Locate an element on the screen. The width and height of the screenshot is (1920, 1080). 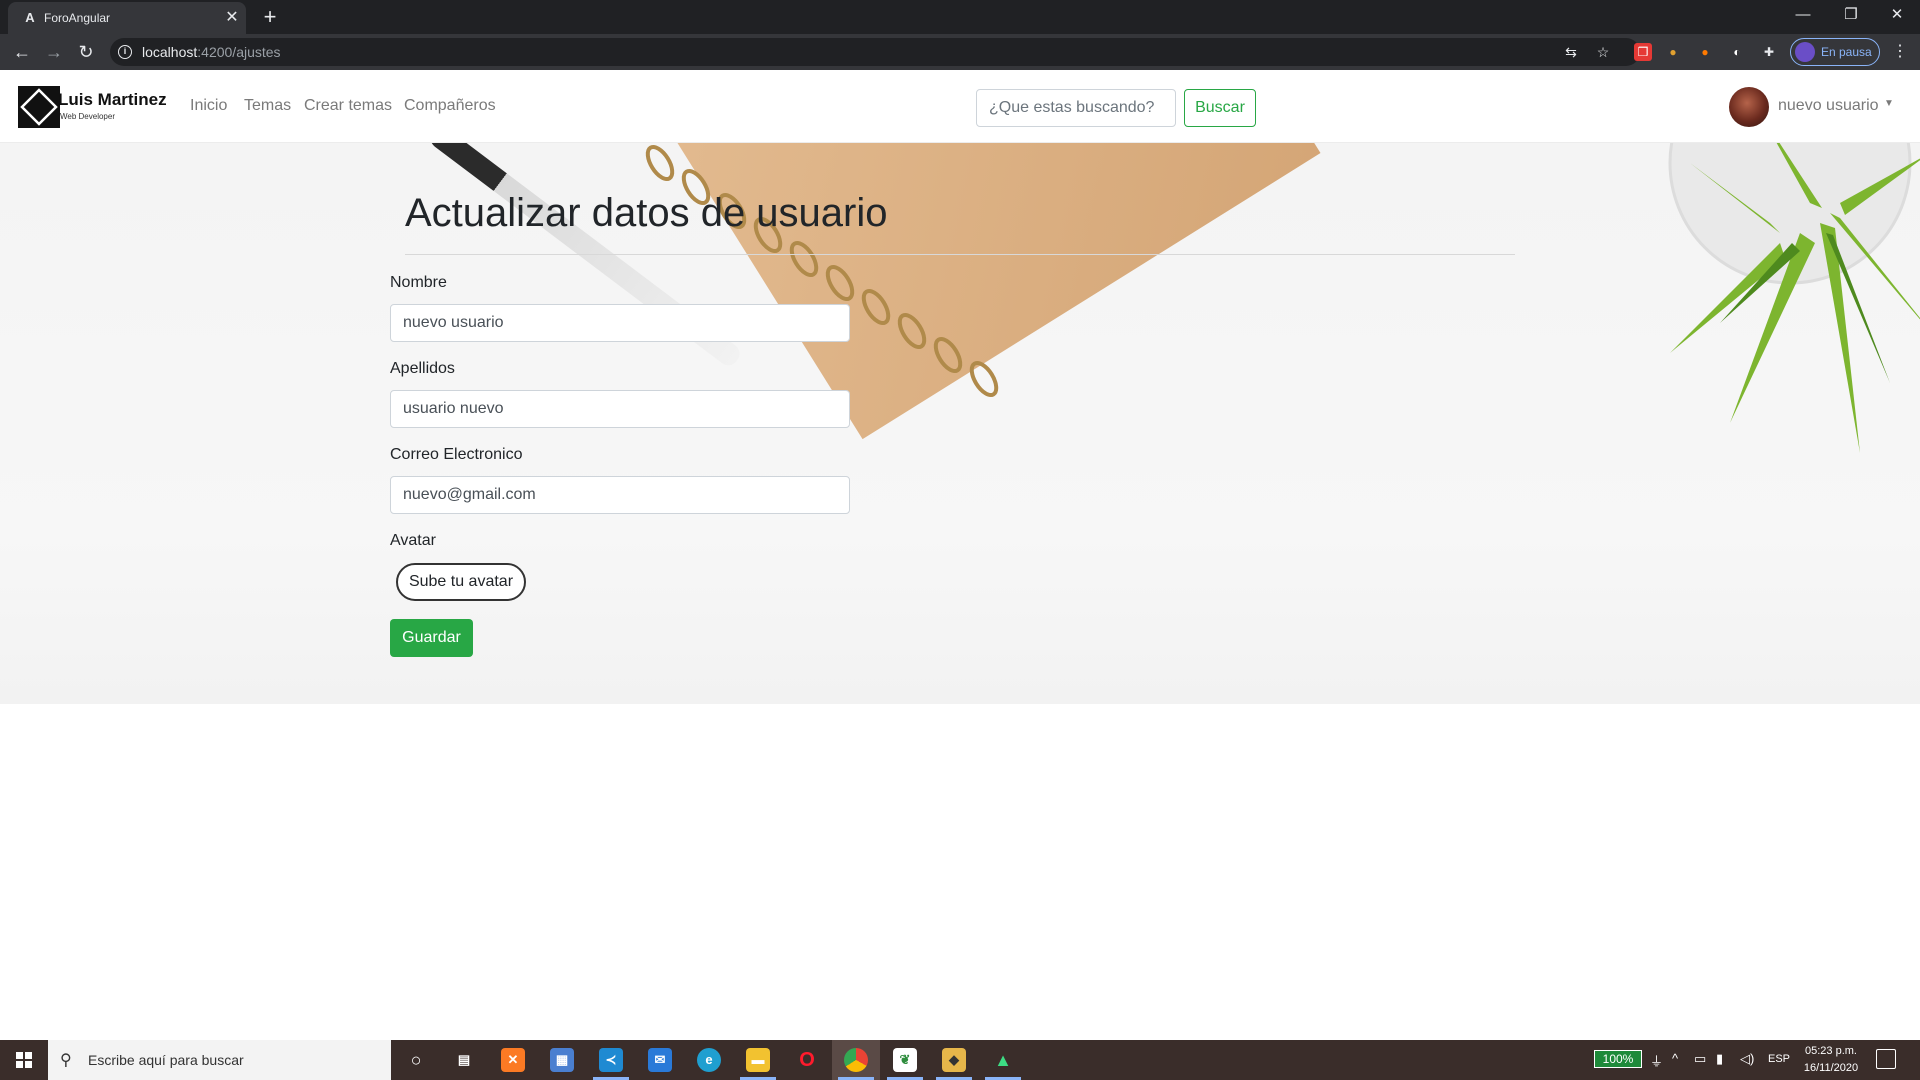
task-view-button: ▤ is located at coordinates (464, 1060).